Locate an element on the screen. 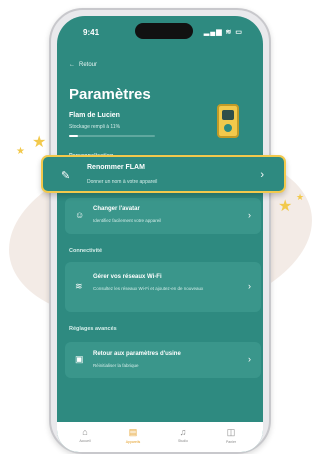  device-name: Flam de Lucien is located at coordinates (94, 115).